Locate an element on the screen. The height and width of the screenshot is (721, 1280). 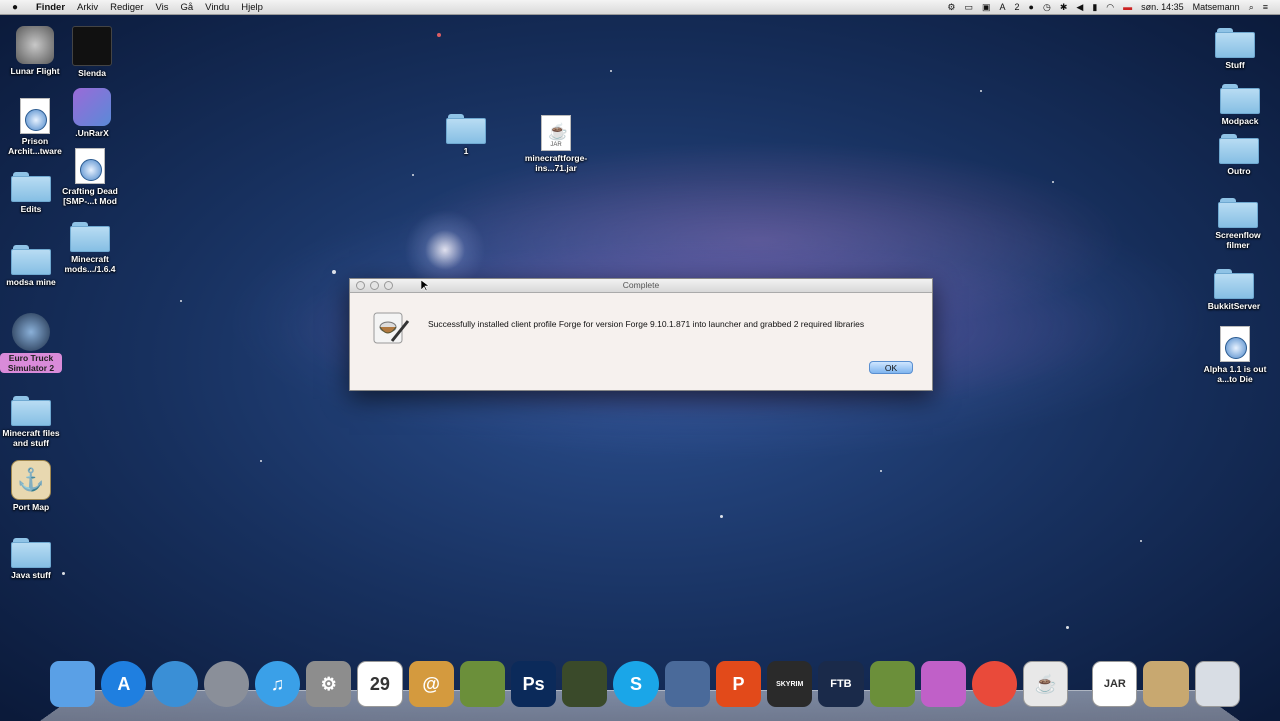
list-icon: ≡ is located at coordinates (1265, 7).